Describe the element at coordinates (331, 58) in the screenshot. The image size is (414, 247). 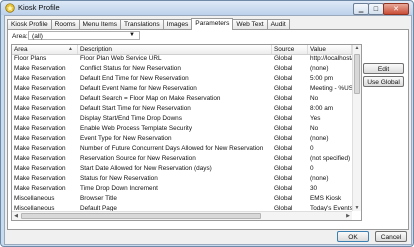
I see `cell-value: http://localhost/Floor` at that location.